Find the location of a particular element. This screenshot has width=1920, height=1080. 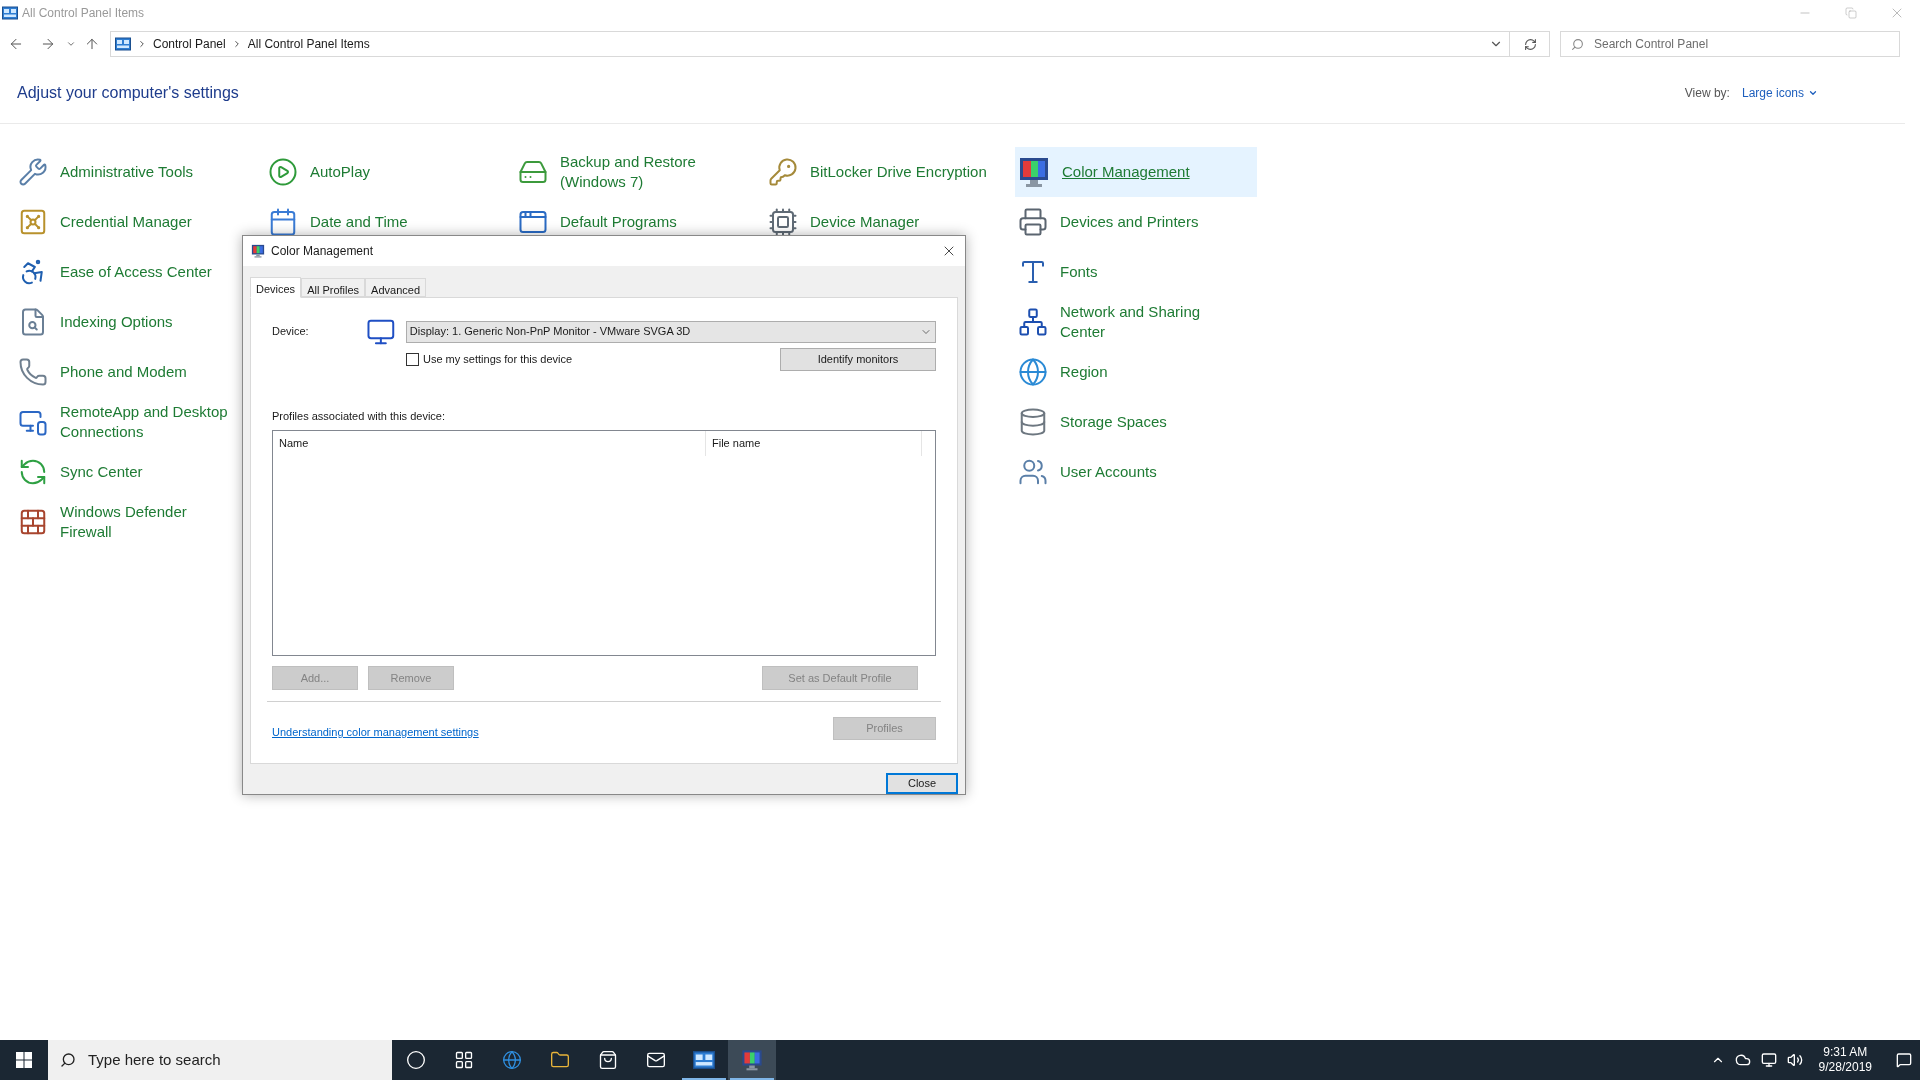

control-panel-item: Fonts is located at coordinates (1136, 272).